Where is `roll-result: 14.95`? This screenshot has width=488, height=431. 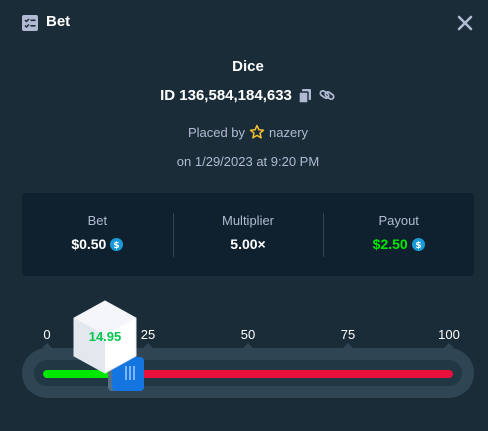 roll-result: 14.95 is located at coordinates (105, 336).